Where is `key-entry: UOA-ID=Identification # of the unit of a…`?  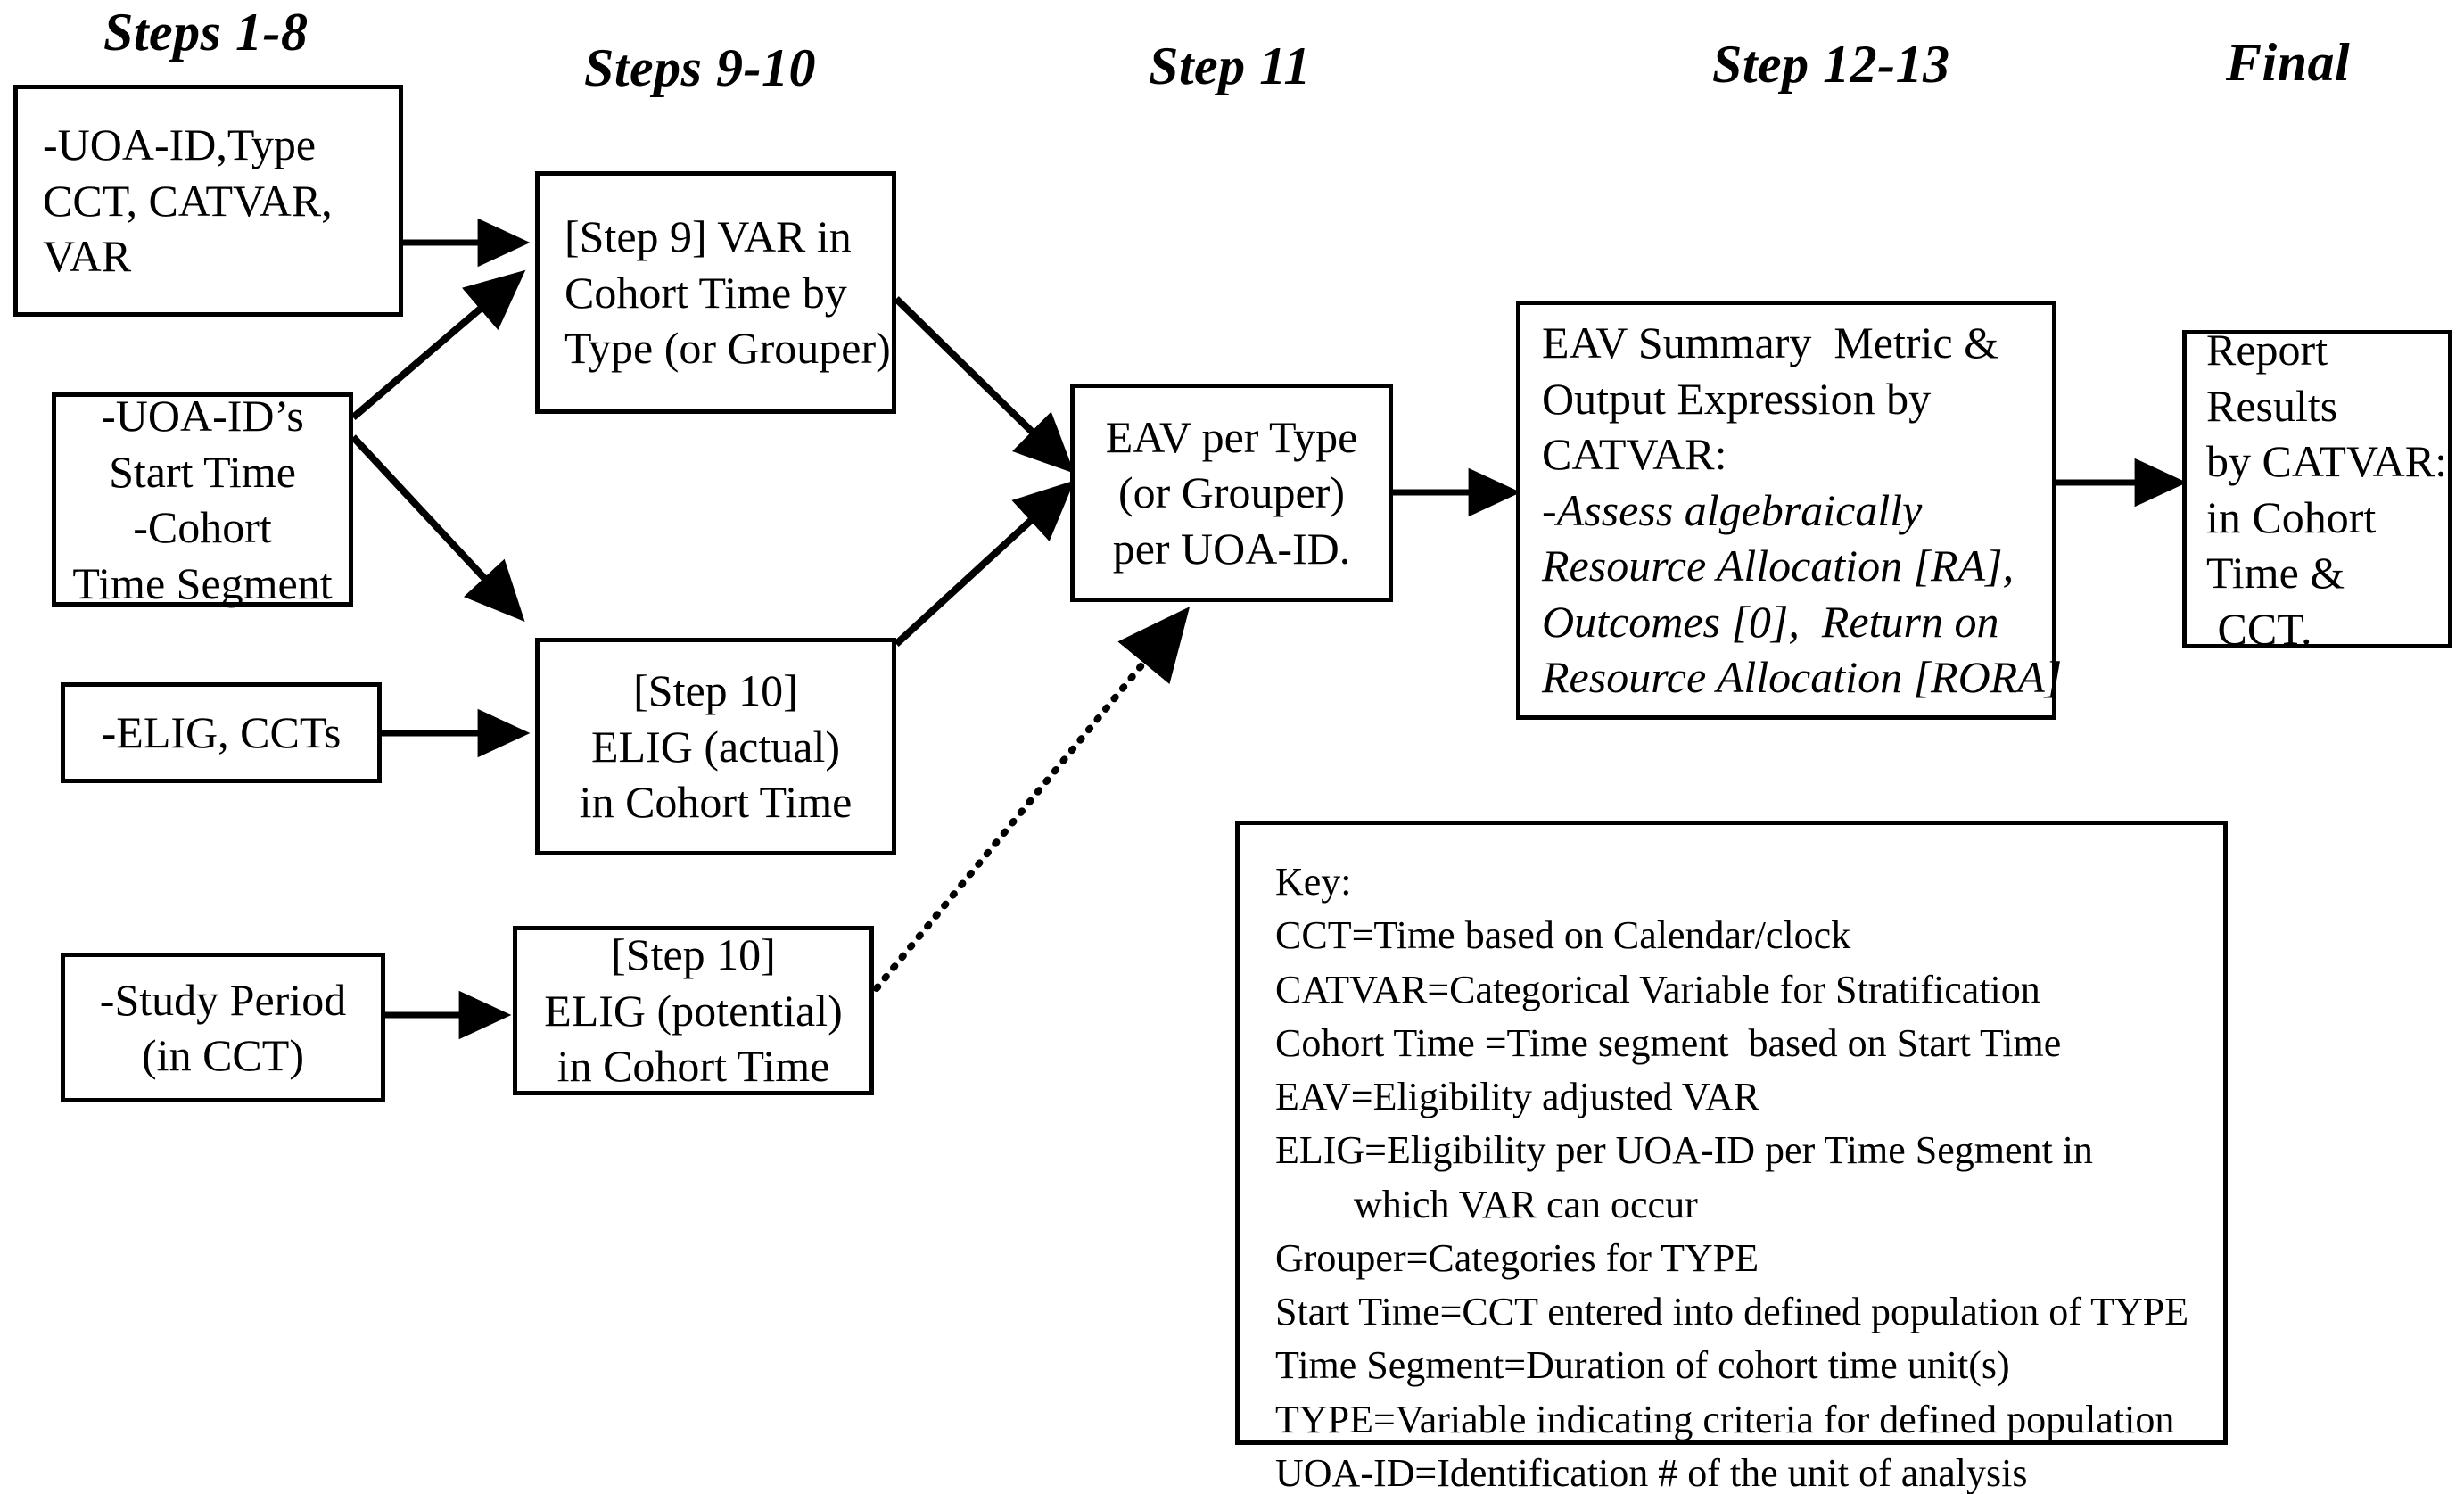 key-entry: UOA-ID=Identification # of the unit of a… is located at coordinates (1651, 1472).